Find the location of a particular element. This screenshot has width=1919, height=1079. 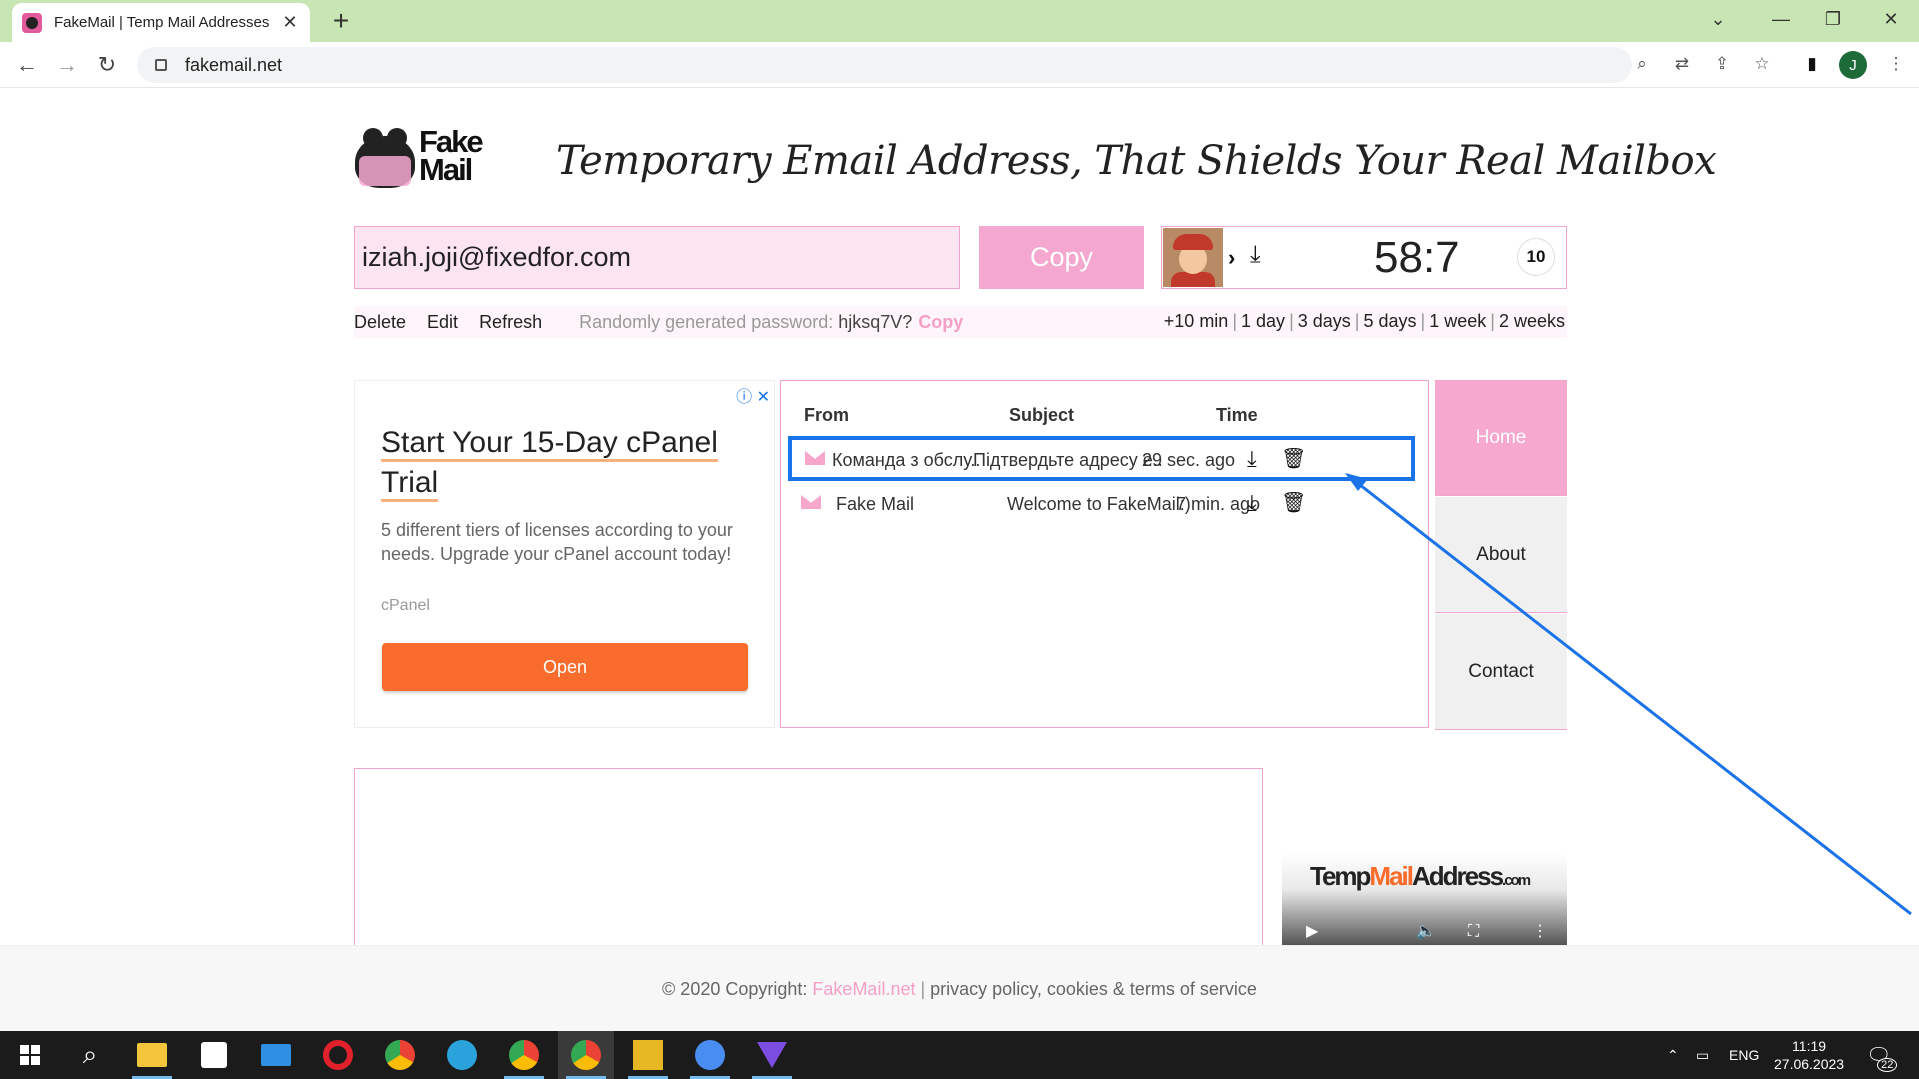

store-icon is located at coordinates (214, 1055).